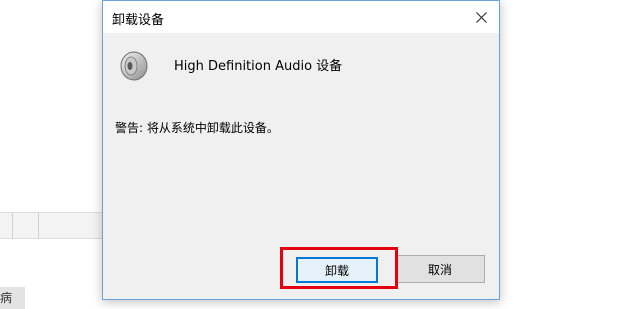 Image resolution: width=620 pixels, height=309 pixels. I want to click on close-icon, so click(481, 17).